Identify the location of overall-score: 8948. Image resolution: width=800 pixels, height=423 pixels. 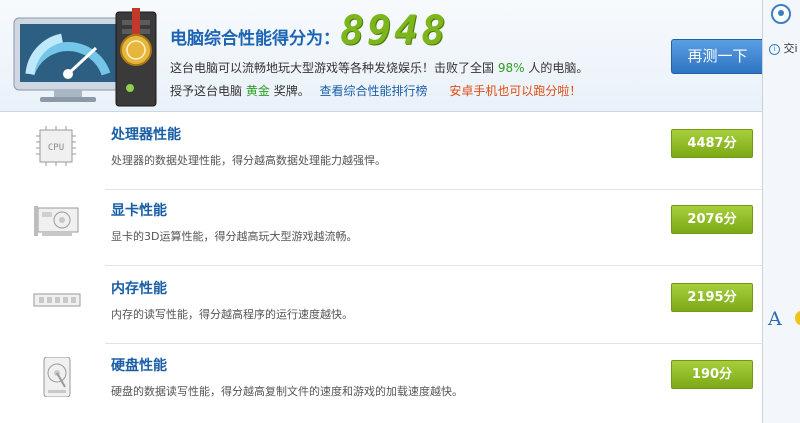
(394, 31).